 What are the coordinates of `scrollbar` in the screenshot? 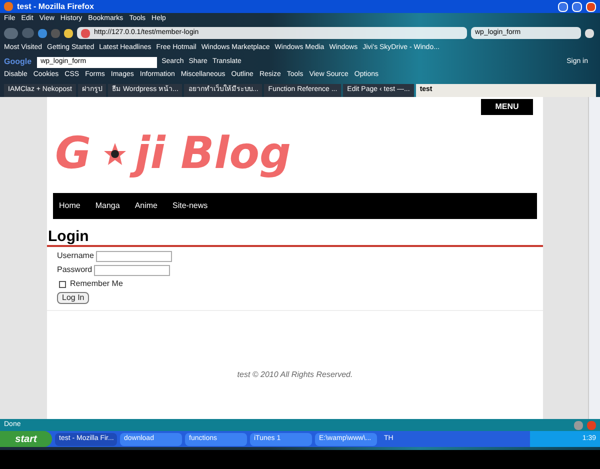 It's located at (594, 258).